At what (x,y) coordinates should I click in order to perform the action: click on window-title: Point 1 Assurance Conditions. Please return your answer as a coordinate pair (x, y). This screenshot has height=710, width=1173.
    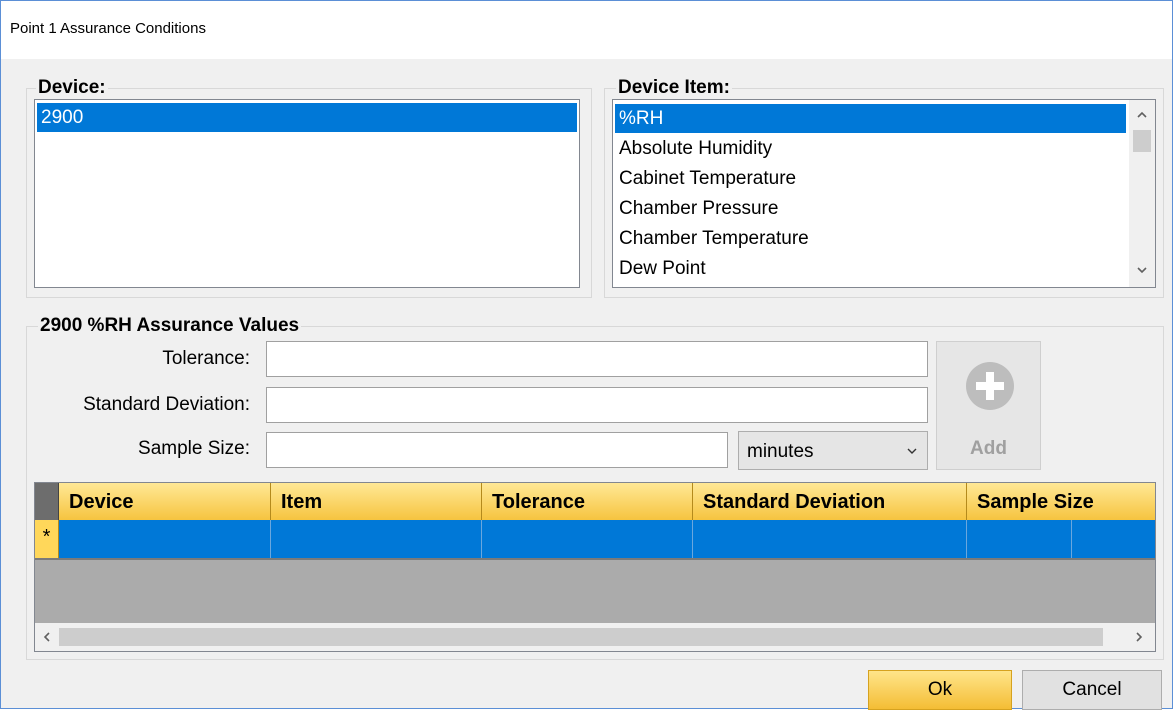
    Looking at the image, I should click on (108, 28).